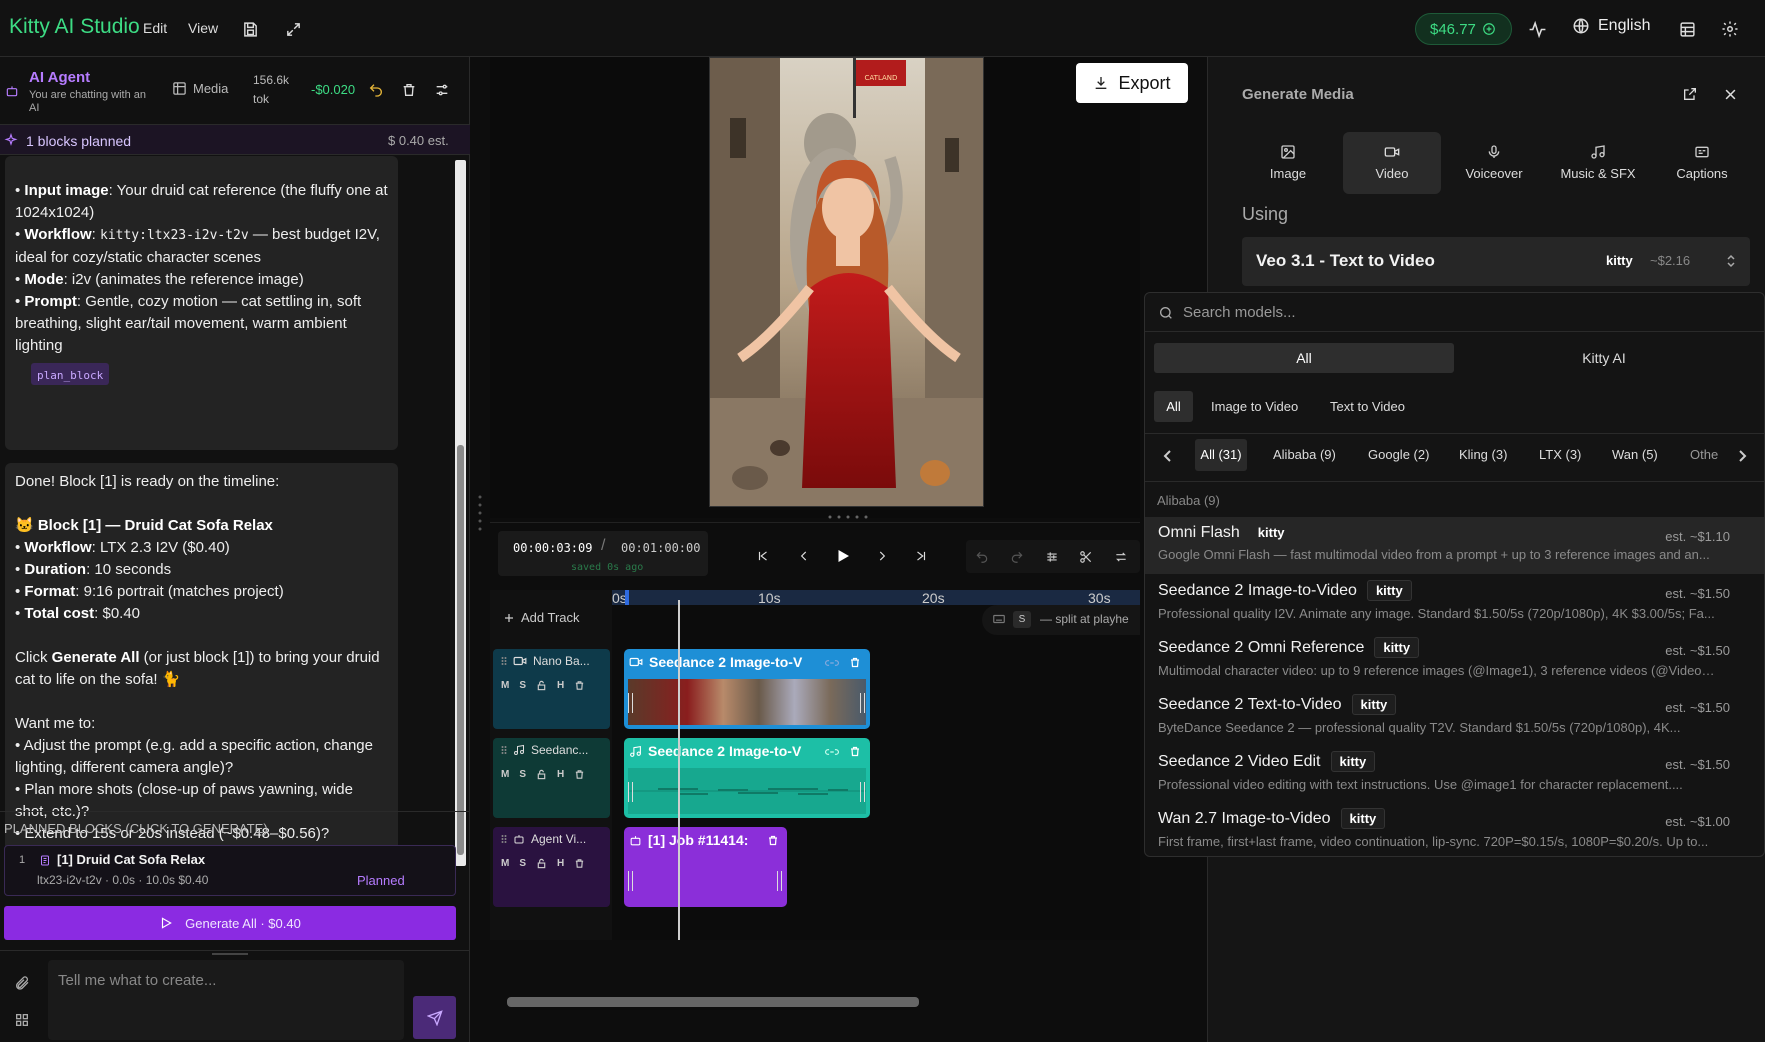 The width and height of the screenshot is (1765, 1042). What do you see at coordinates (1702, 163) in the screenshot?
I see `tab-captions: Captions` at bounding box center [1702, 163].